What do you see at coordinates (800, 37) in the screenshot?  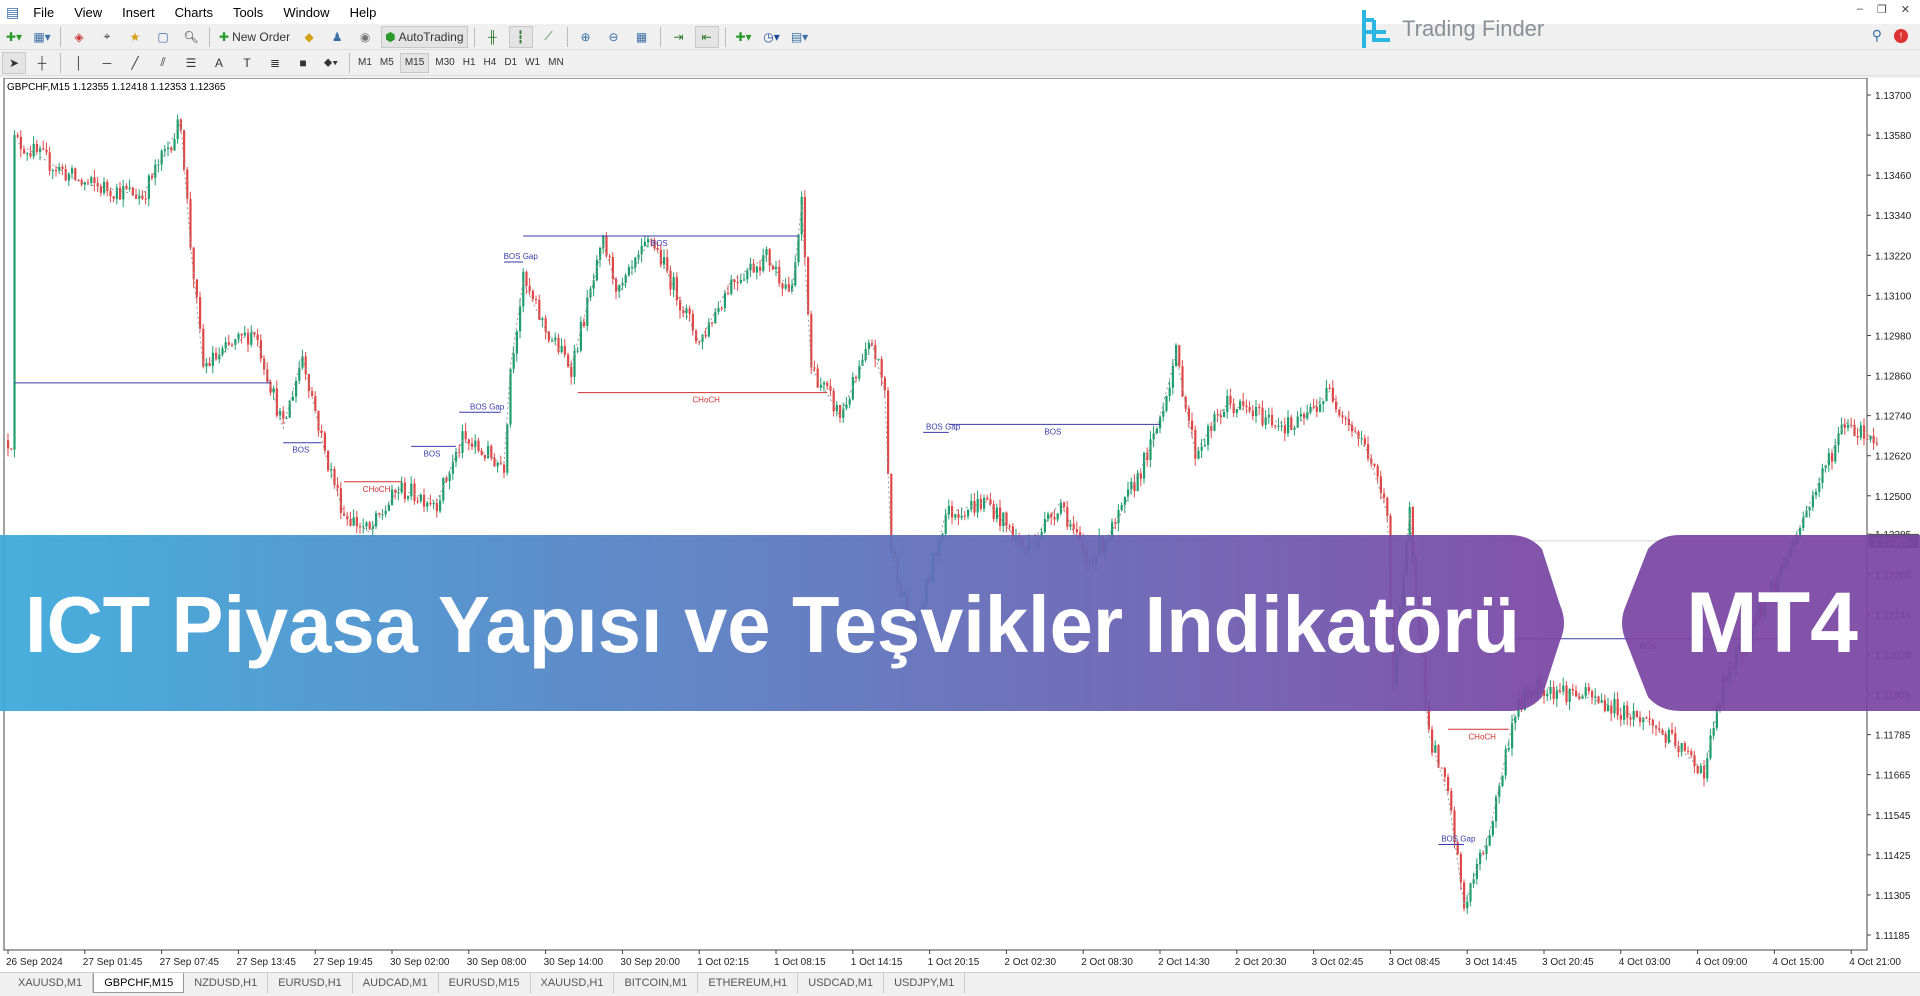 I see `templates-icon: ▤▾` at bounding box center [800, 37].